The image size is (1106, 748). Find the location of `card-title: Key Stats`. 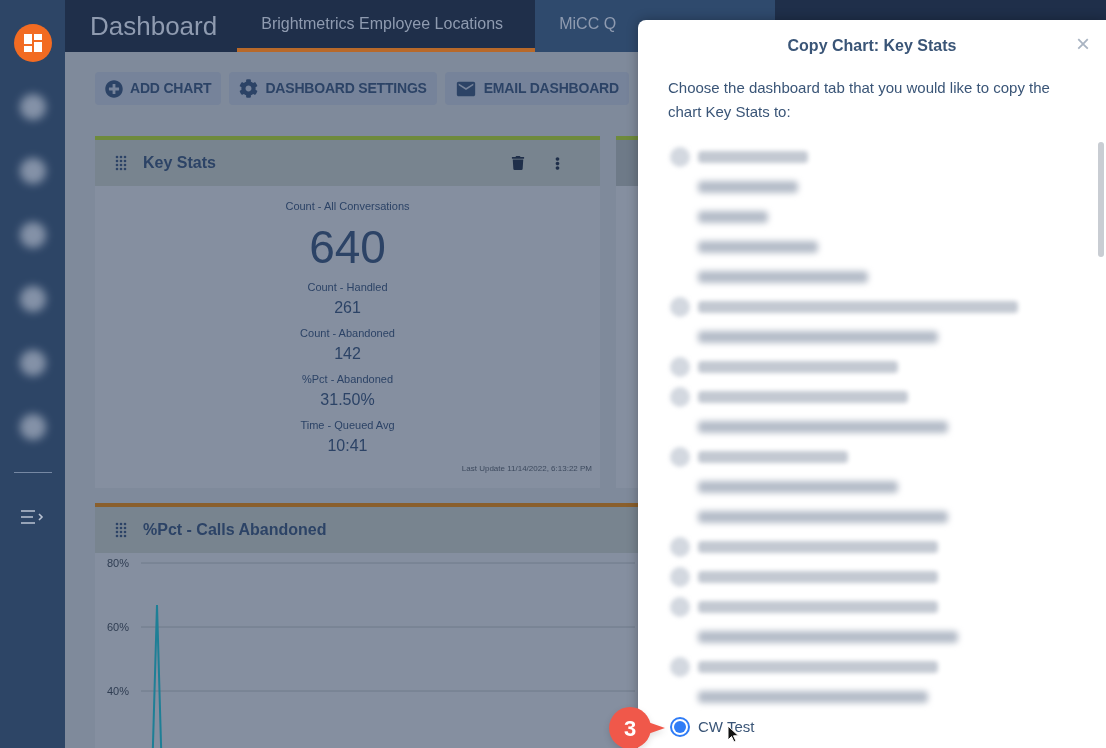

card-title: Key Stats is located at coordinates (180, 163).